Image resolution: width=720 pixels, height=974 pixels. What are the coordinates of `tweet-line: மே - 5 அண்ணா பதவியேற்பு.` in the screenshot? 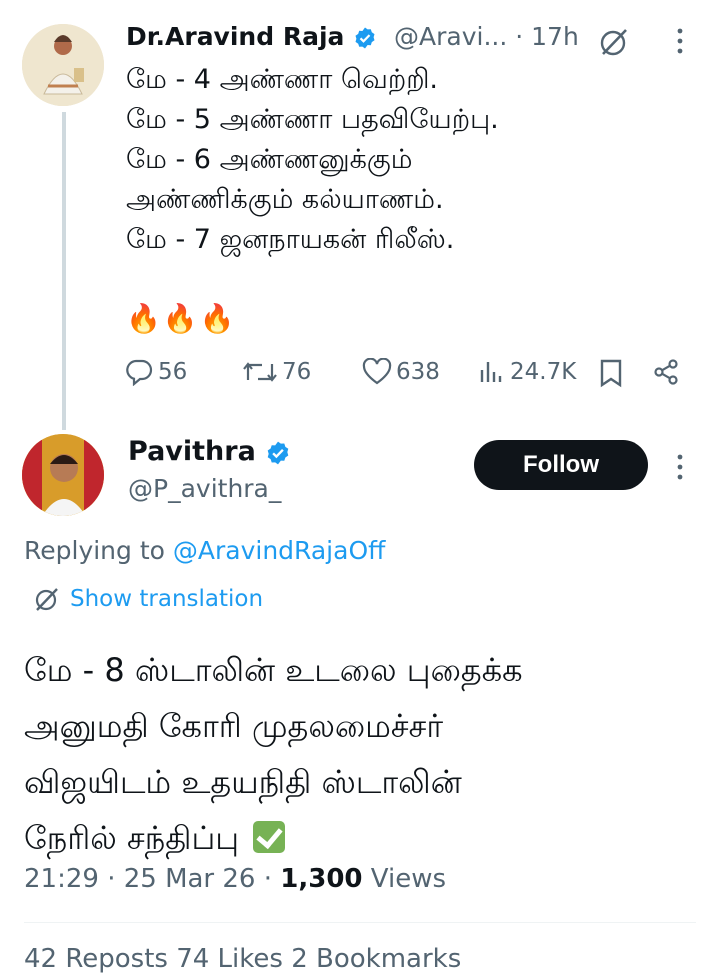 It's located at (312, 119).